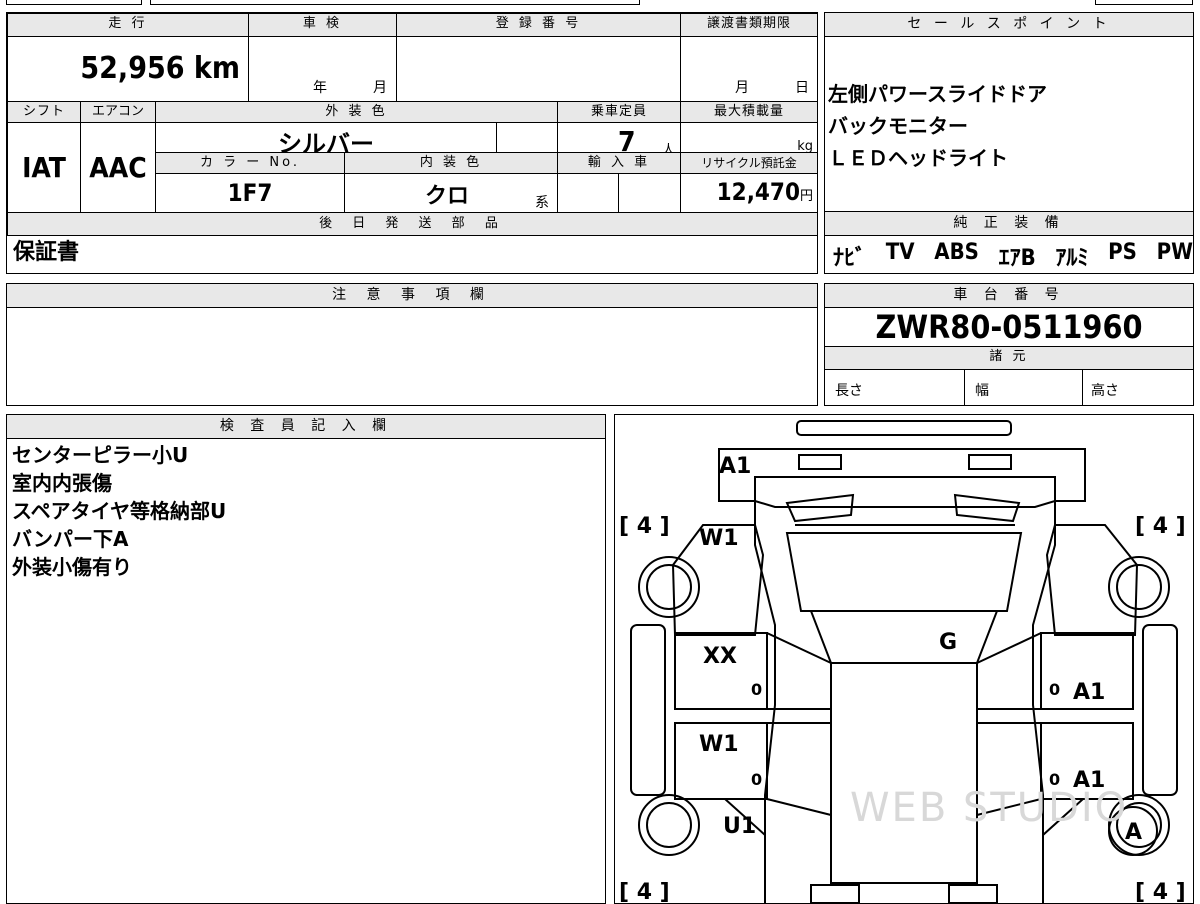 This screenshot has width=1200, height=904. What do you see at coordinates (588, 193) in the screenshot?
I see `import-cell-a` at bounding box center [588, 193].